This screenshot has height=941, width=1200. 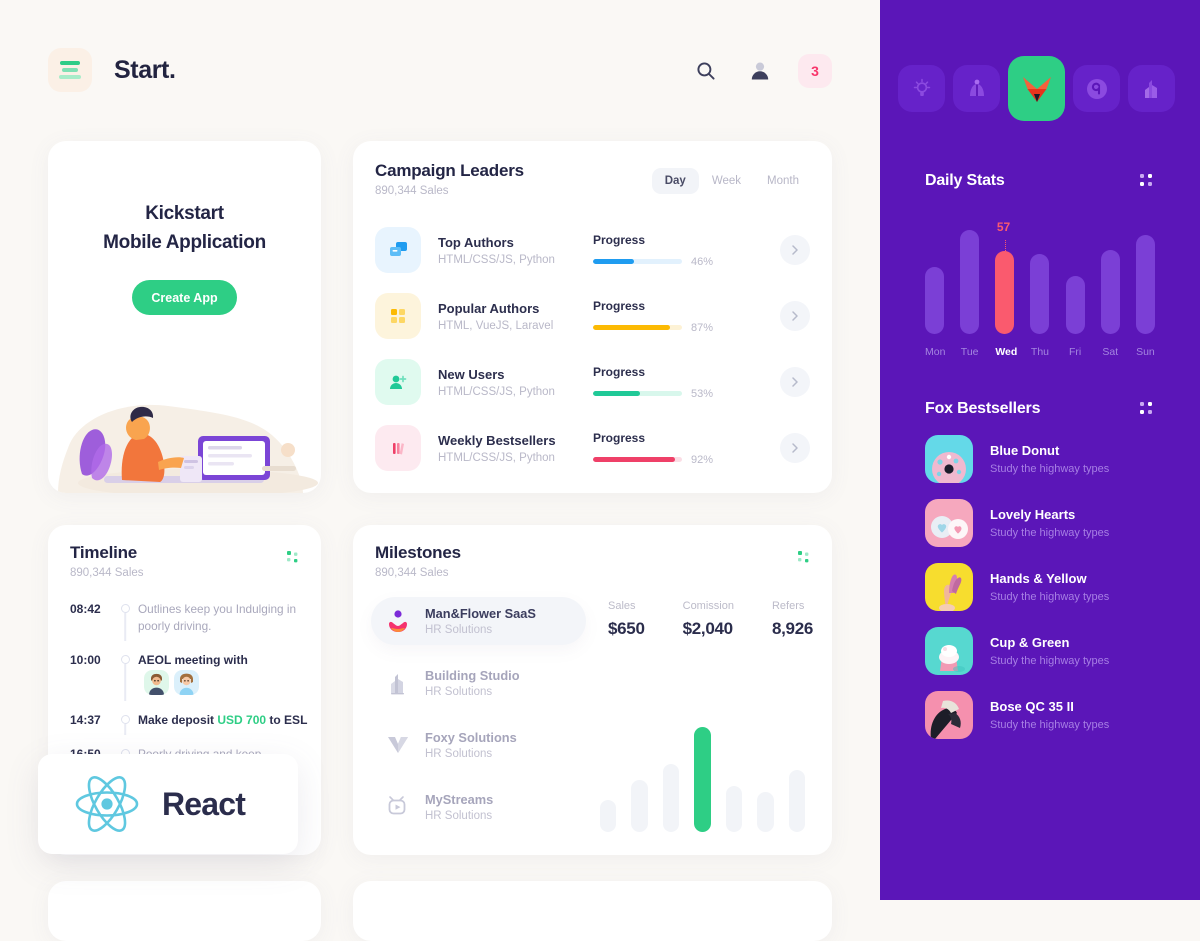 I want to click on milestones-subtitle: 890,344 Sales, so click(x=412, y=573).